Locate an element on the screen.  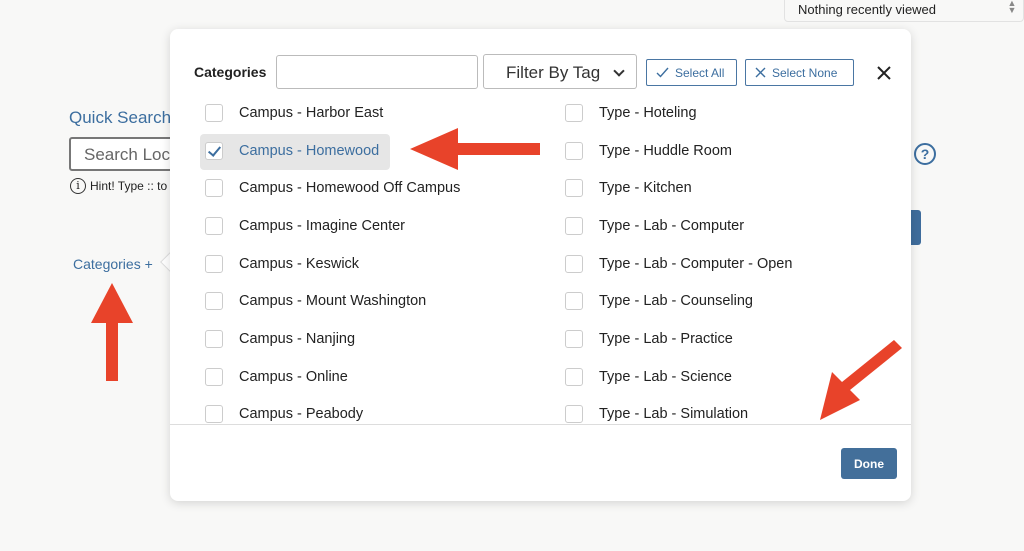
modal-title: Categories is located at coordinates (230, 72).